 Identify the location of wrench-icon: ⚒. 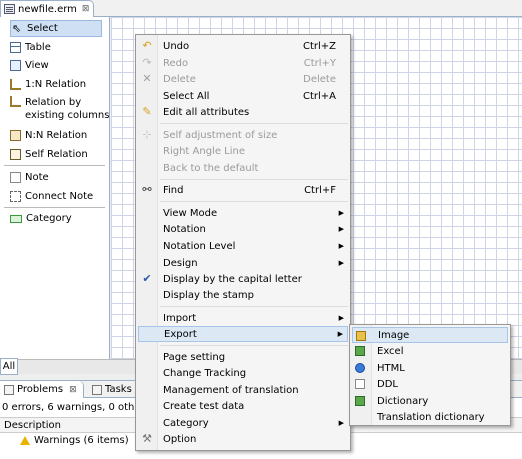
(147, 438).